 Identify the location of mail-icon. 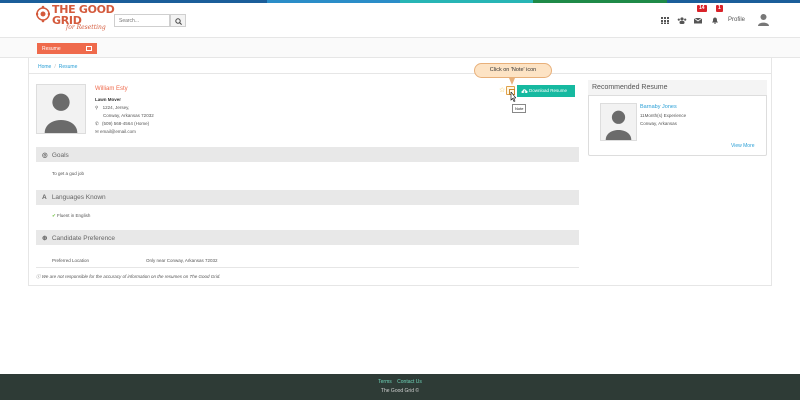
(698, 20).